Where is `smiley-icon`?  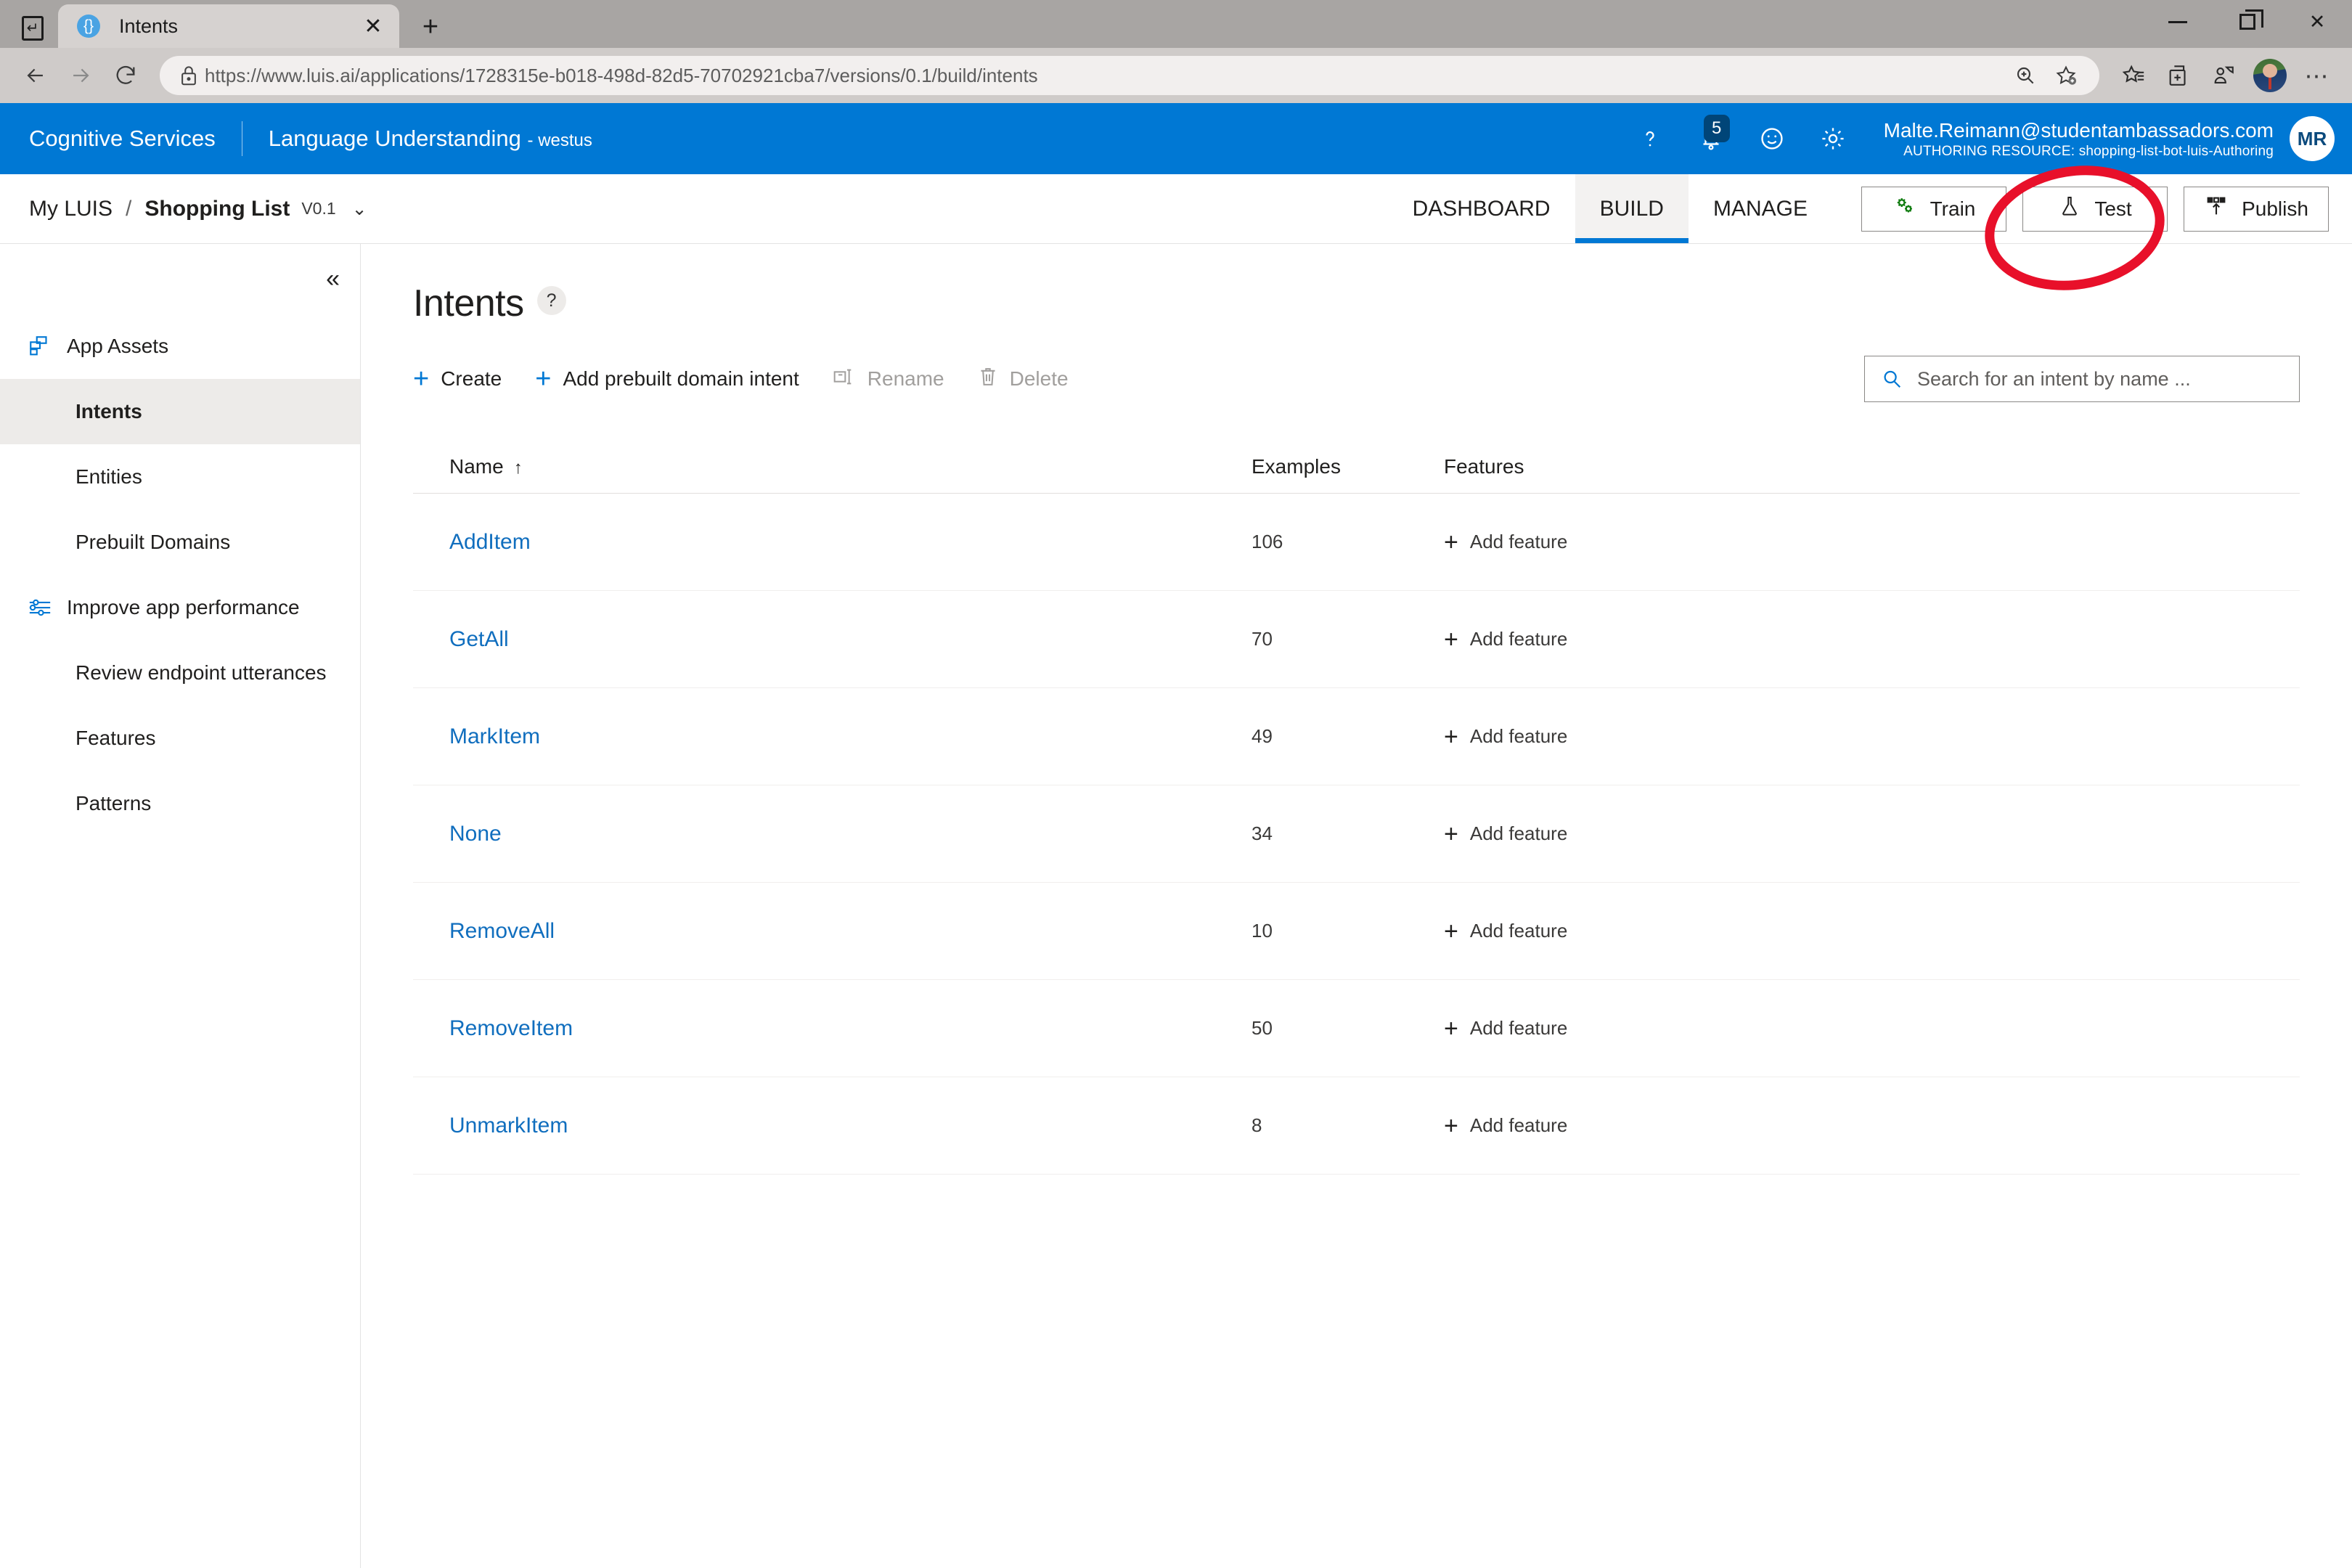
smiley-icon is located at coordinates (1771, 139).